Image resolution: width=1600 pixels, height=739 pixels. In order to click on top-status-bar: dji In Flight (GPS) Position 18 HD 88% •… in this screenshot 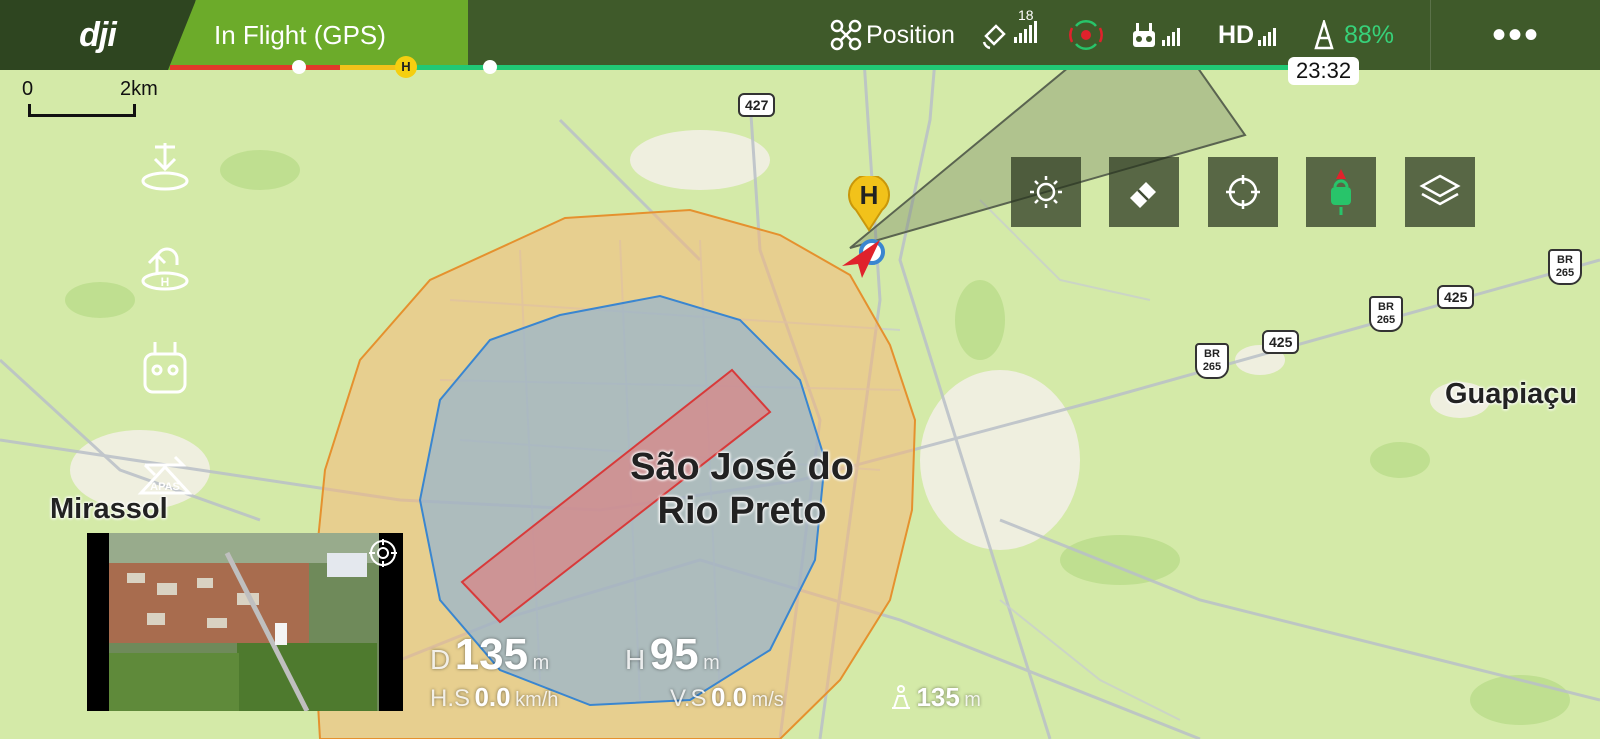, I will do `click(800, 35)`.